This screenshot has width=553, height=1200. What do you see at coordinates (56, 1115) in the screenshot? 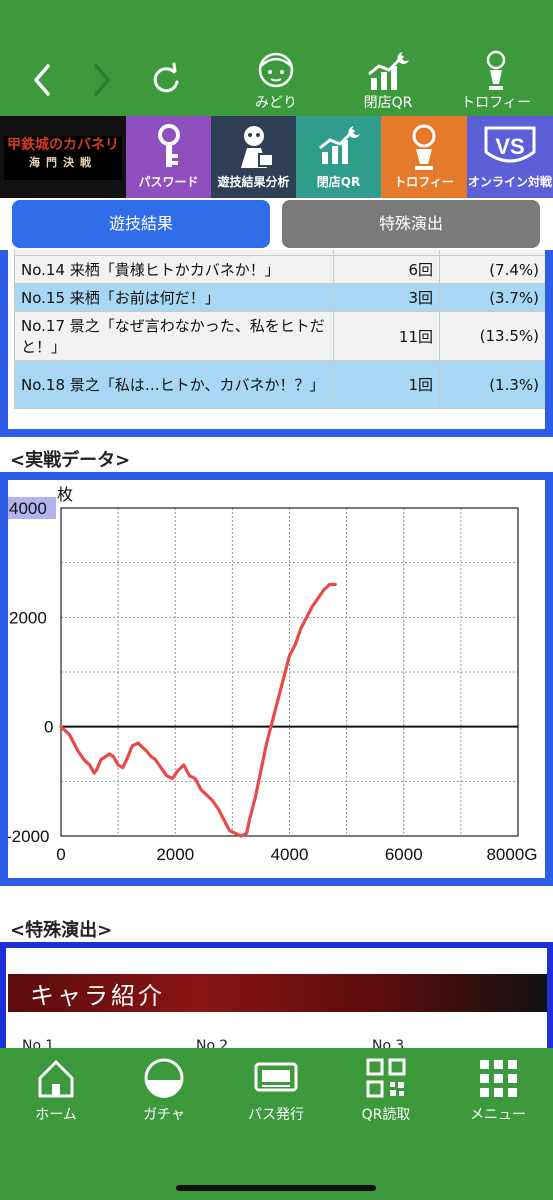
I see `nav-label: ホーム` at bounding box center [56, 1115].